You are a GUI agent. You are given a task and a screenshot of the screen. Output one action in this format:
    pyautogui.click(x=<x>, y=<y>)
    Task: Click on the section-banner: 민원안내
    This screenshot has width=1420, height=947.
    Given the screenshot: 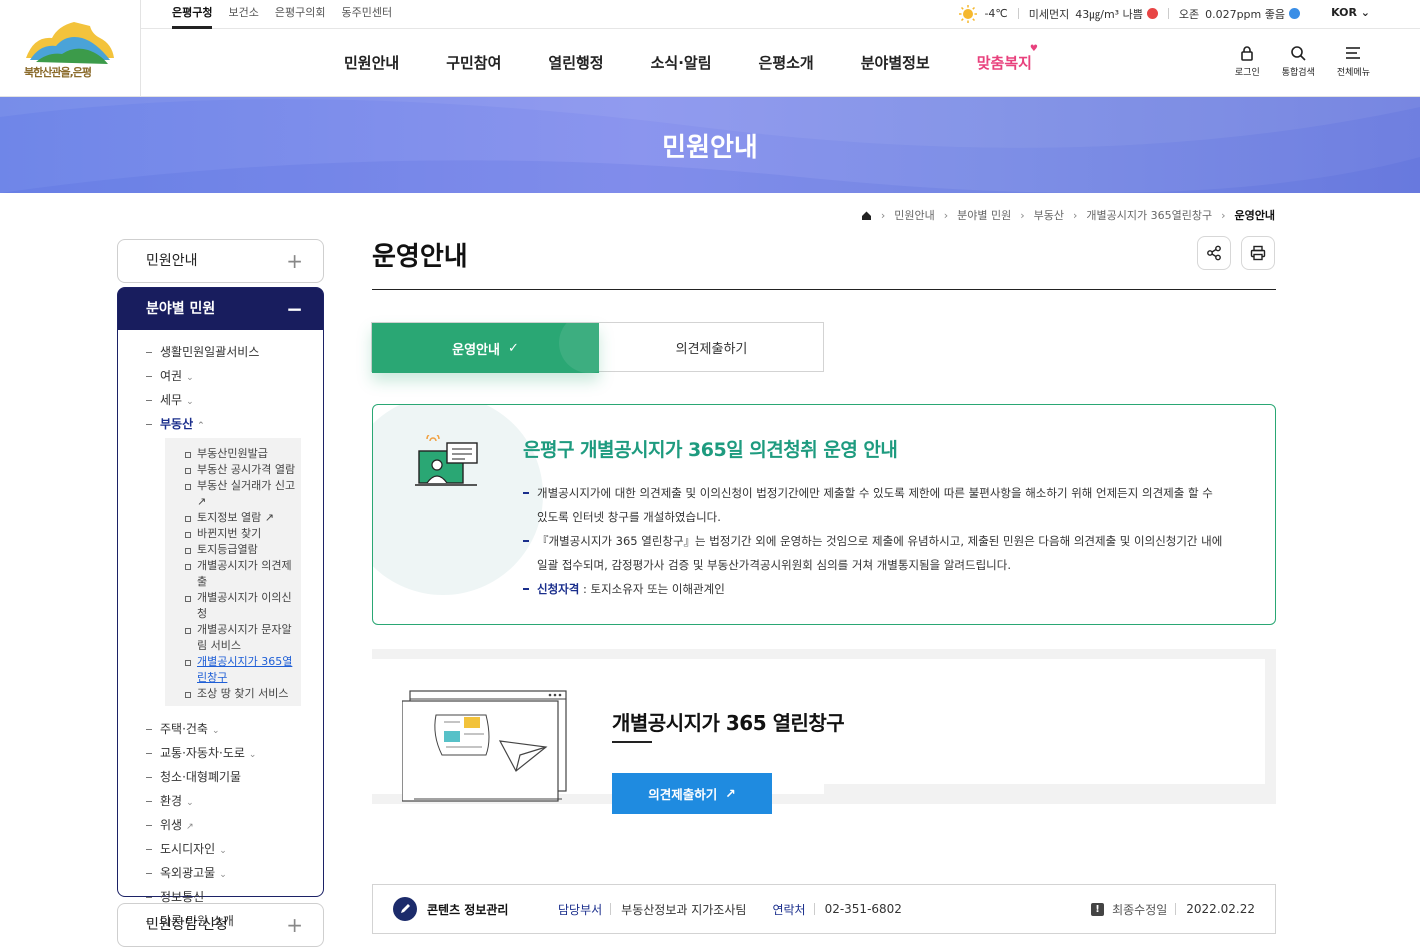 What is the action you would take?
    pyautogui.click(x=710, y=145)
    